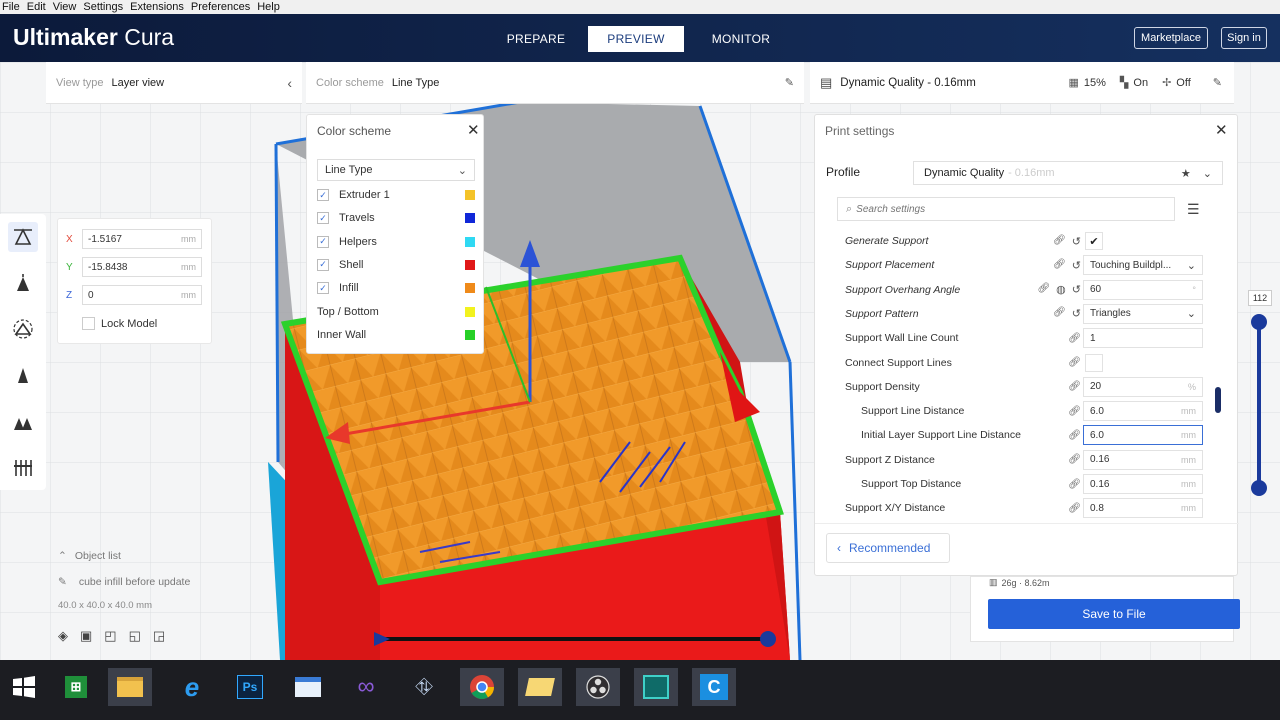 This screenshot has width=1280, height=720. I want to click on setting-value-input: Touching Buildpl... ⌄, so click(1143, 265).